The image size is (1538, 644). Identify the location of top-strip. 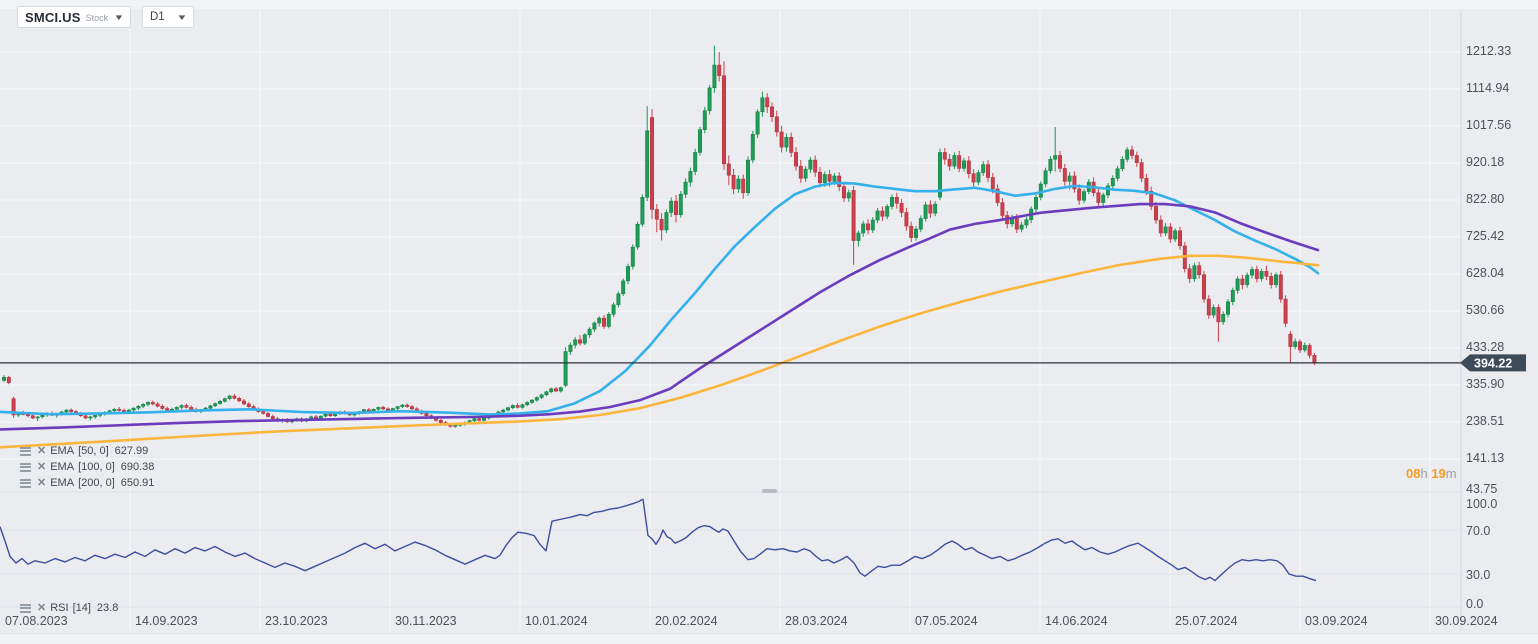
(769, 4).